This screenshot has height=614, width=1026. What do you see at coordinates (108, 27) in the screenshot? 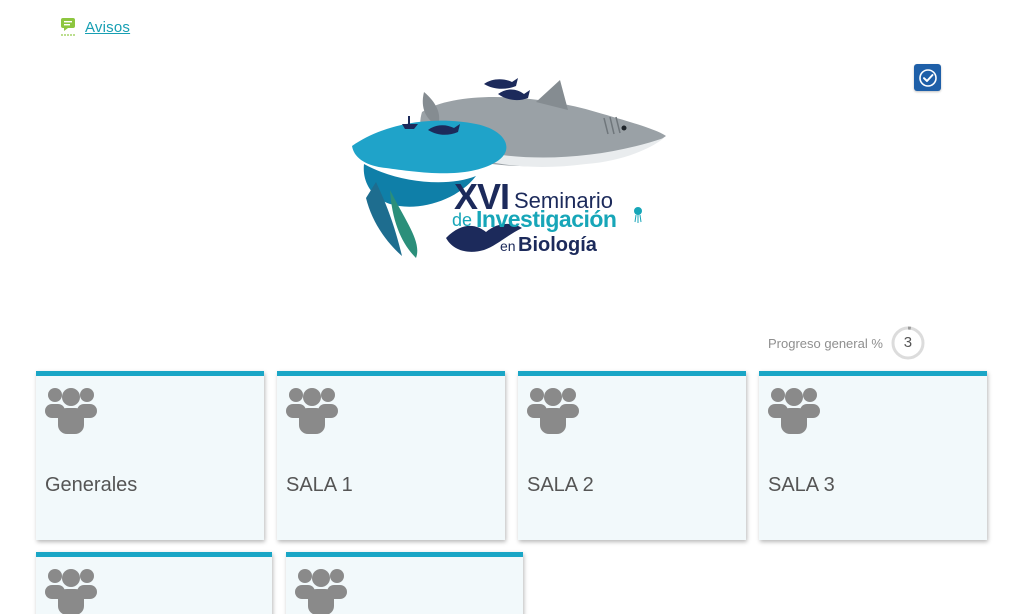
I see `avisos-label: Avisos` at bounding box center [108, 27].